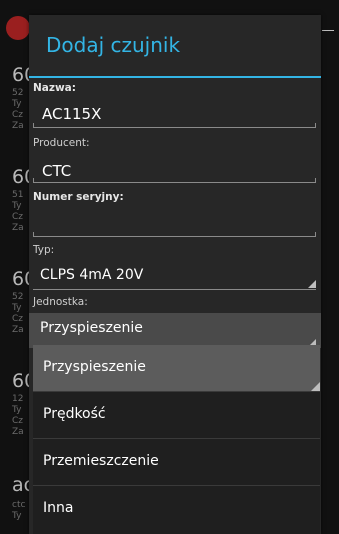  Describe the element at coordinates (44, 250) in the screenshot. I see `type-label: Typ:` at that location.